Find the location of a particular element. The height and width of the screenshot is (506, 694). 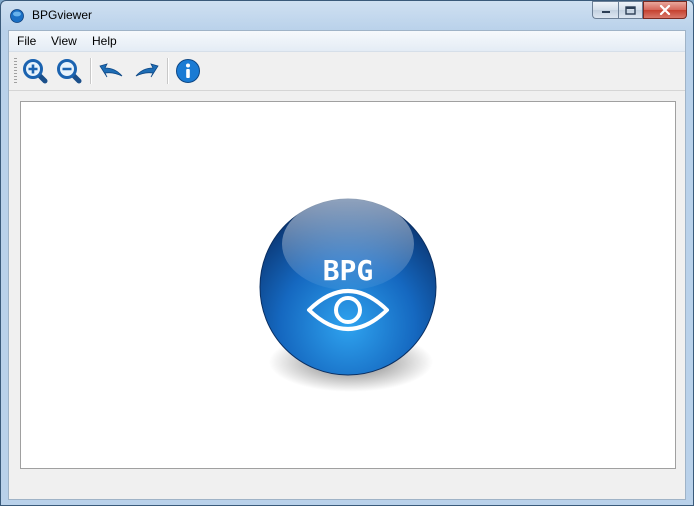

toolbar-grip is located at coordinates (15, 71).